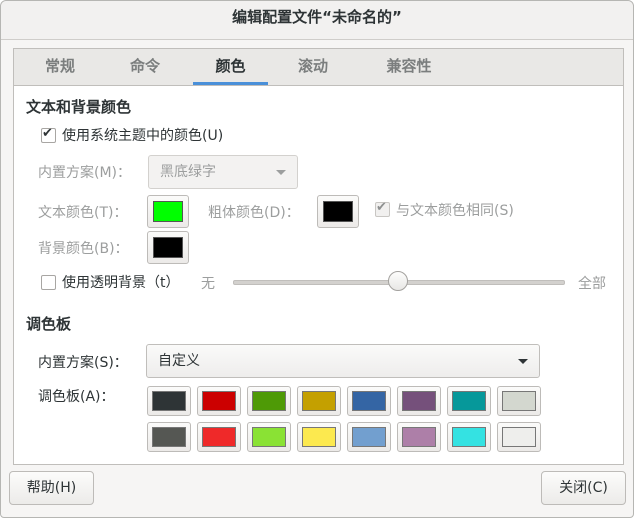  I want to click on palette-heading: 调色板, so click(49, 324).